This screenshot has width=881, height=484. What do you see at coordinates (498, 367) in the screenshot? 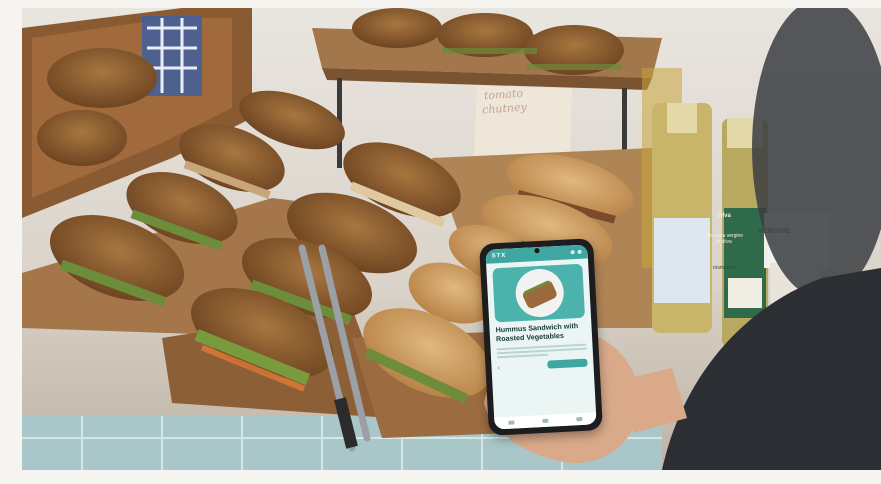
I see `product-price: €` at bounding box center [498, 367].